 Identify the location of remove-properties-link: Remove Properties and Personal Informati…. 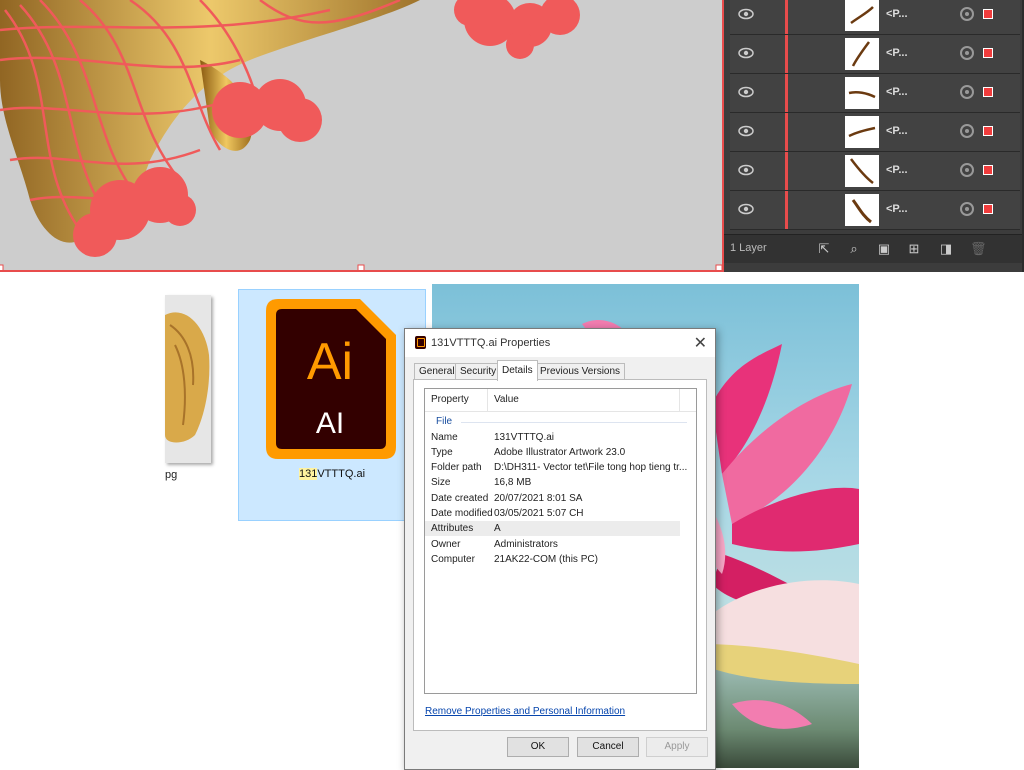
(525, 711).